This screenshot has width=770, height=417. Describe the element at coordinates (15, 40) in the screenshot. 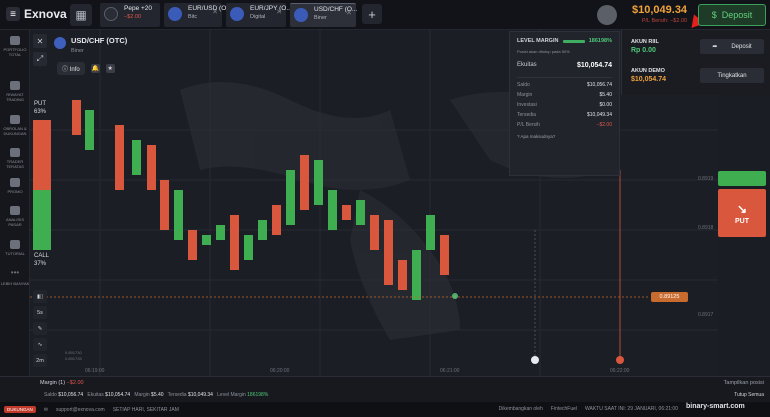

I see `portfolio-icon` at that location.